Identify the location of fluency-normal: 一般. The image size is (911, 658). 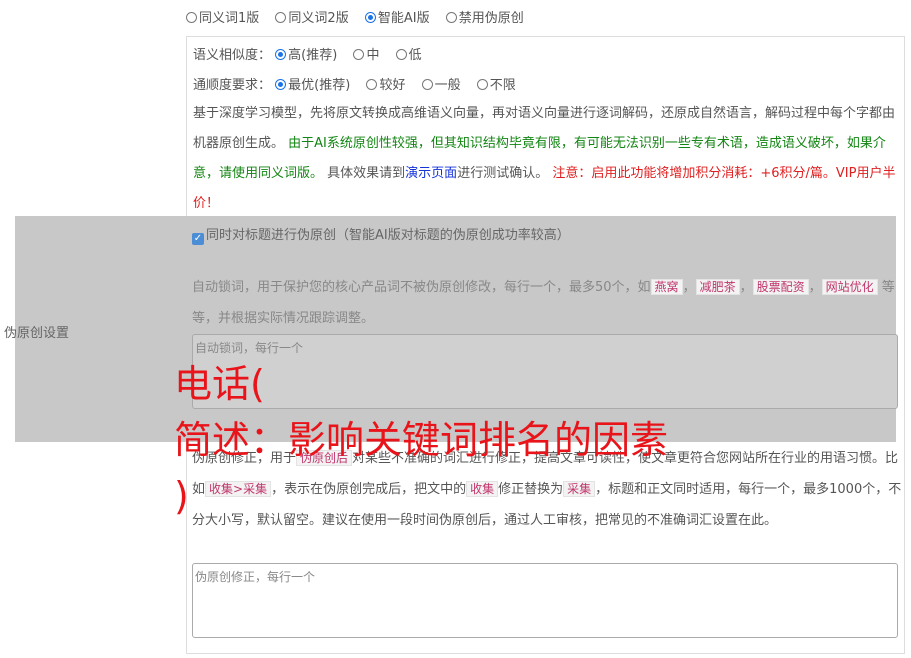
(441, 85).